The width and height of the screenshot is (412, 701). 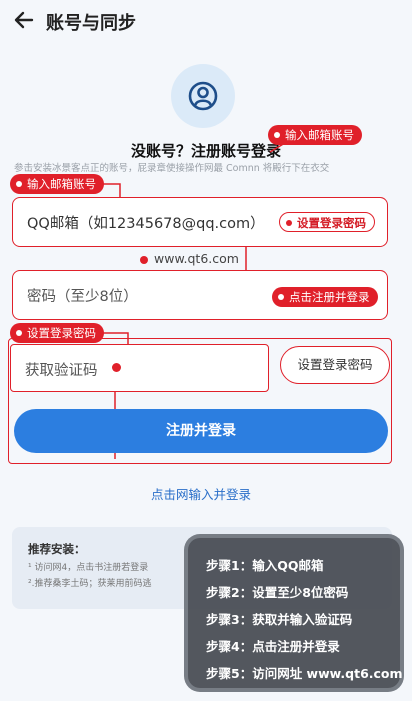 I want to click on recommend-line-2: ².推荐桑李土码；获莱用前码逃, so click(x=90, y=584).